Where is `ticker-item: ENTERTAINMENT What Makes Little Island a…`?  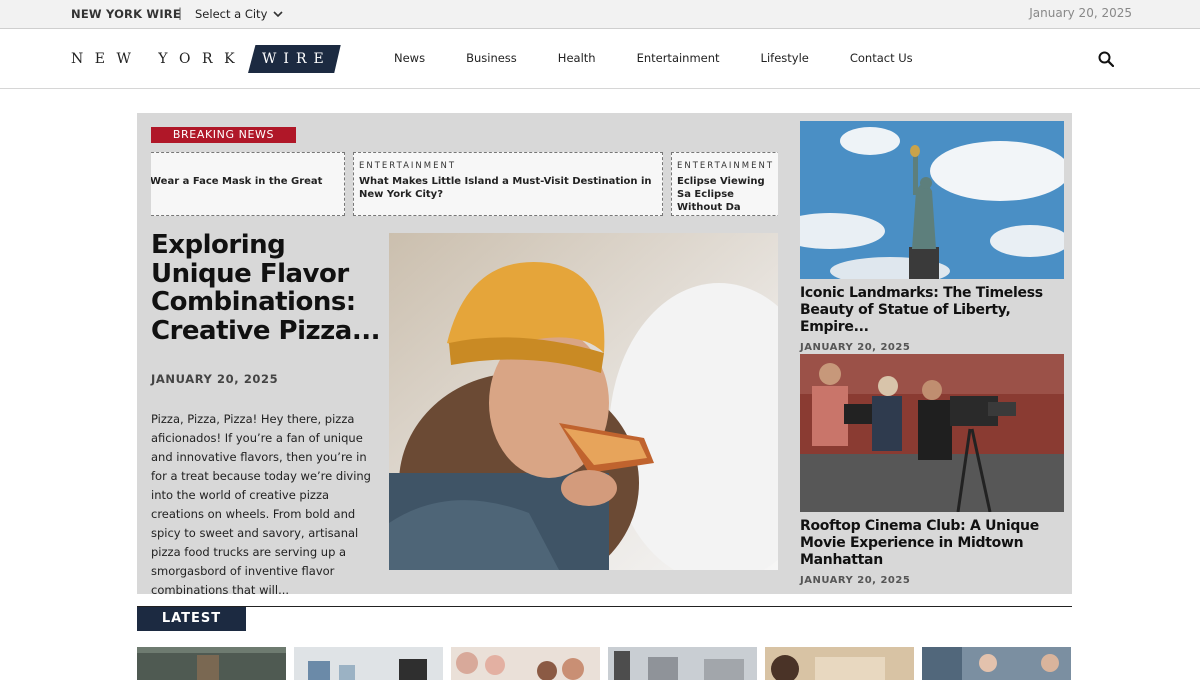 ticker-item: ENTERTAINMENT What Makes Little Island a… is located at coordinates (508, 184).